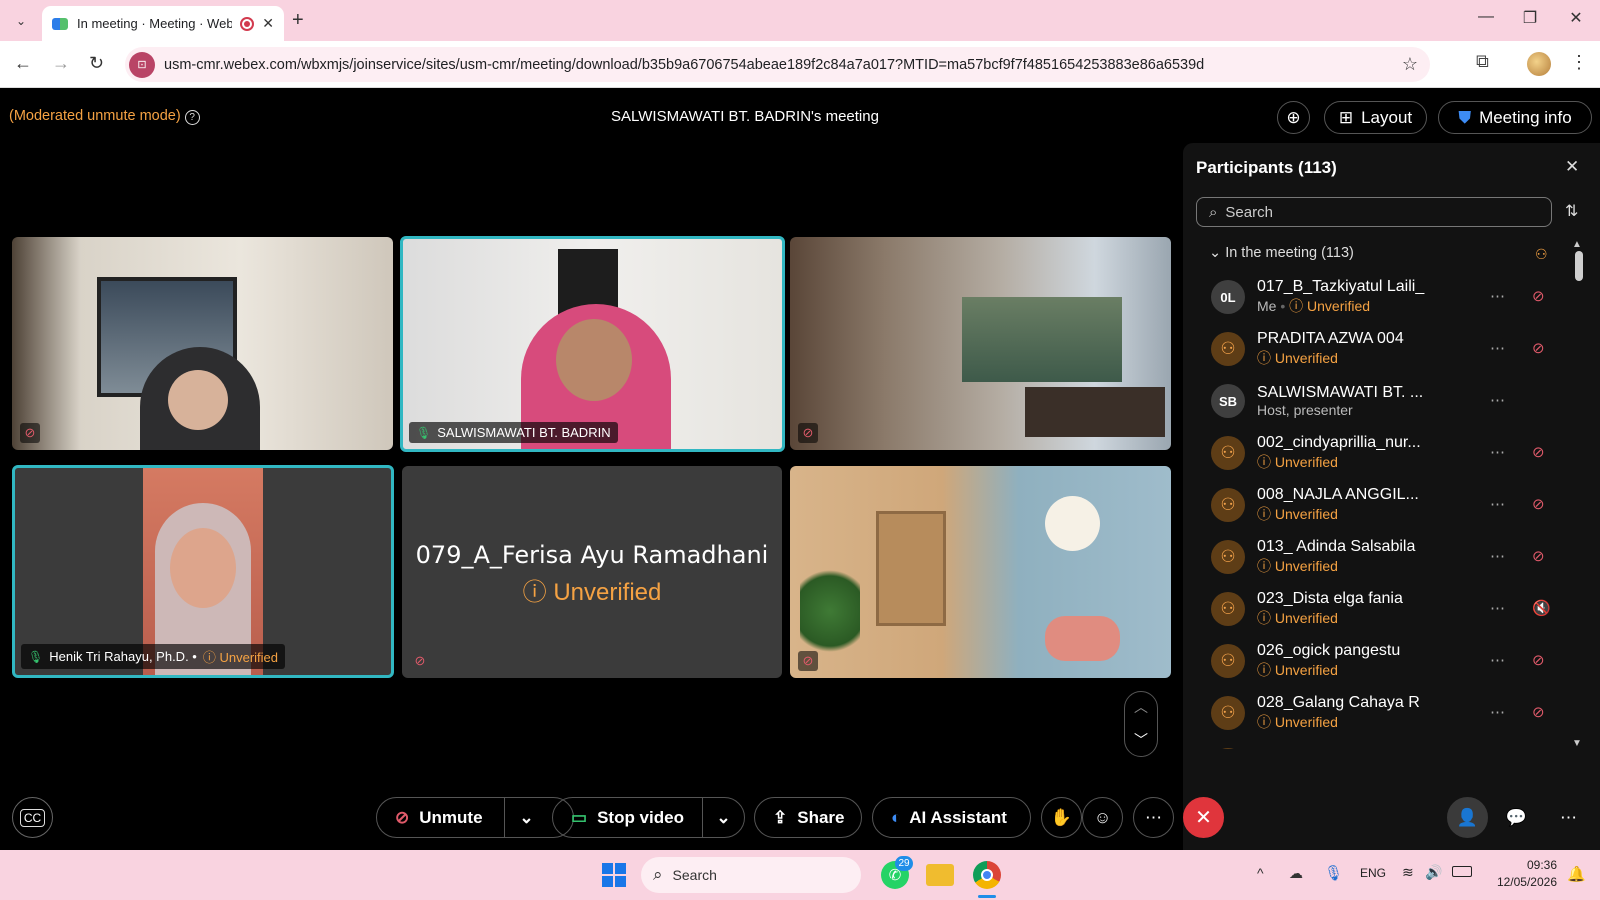 This screenshot has width=1600, height=900. I want to click on more-dots-icon: ⋯, so click(1568, 817).